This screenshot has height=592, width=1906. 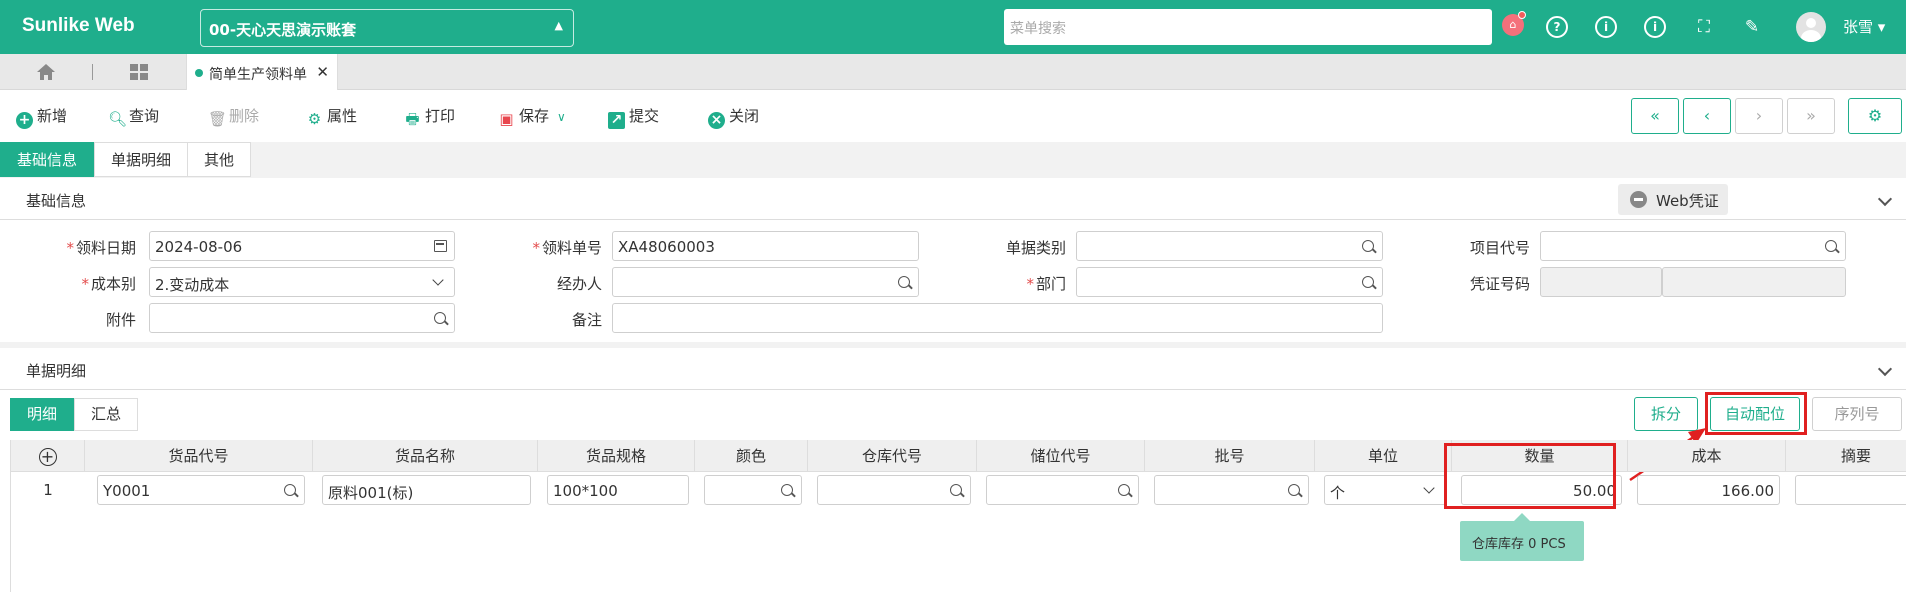 What do you see at coordinates (331, 116) in the screenshot?
I see `properties-button: ⚙ 属性` at bounding box center [331, 116].